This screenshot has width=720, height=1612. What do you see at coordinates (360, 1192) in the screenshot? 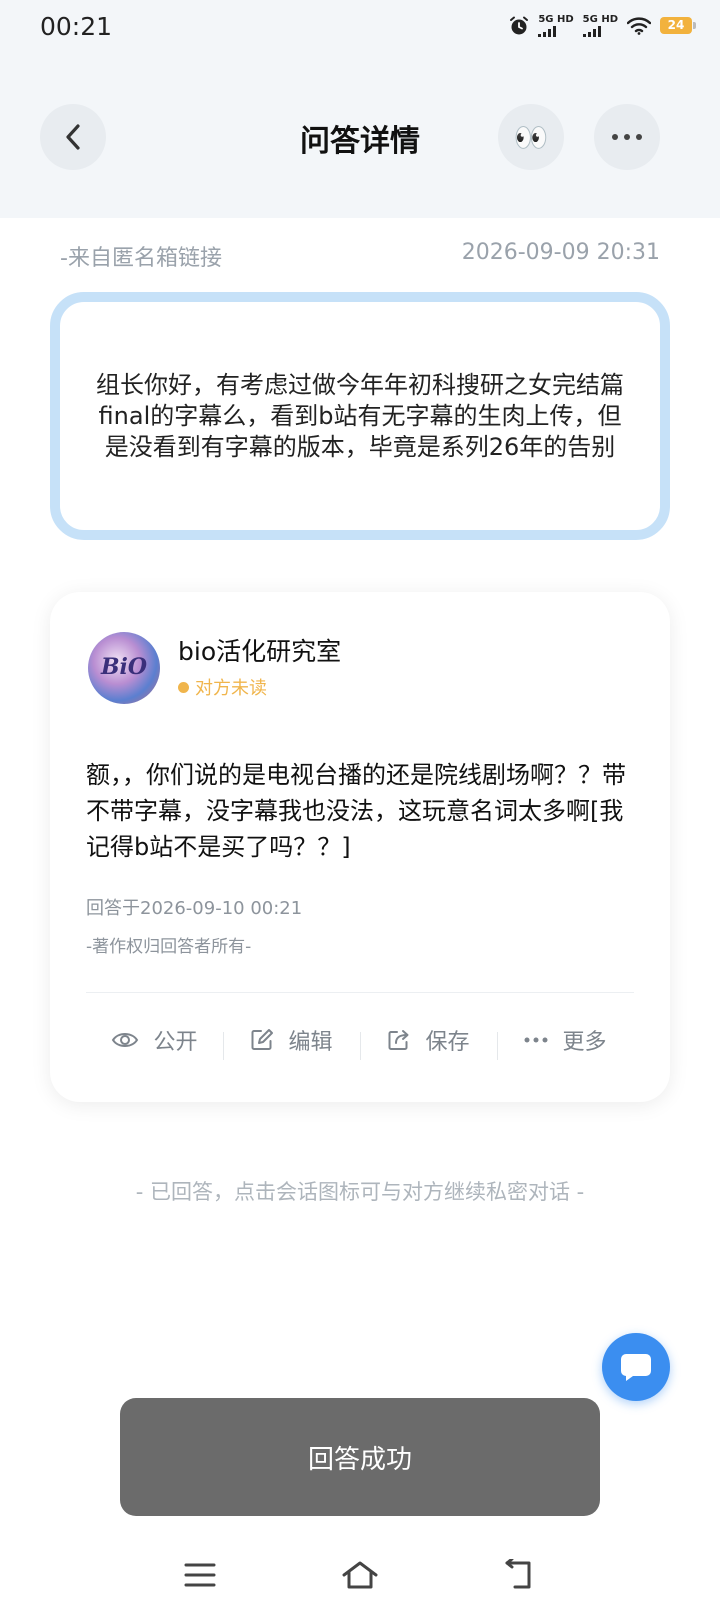
I see `continue-chat-hint: - 已回答，点击会话图标可与对方继续私密对话 -` at bounding box center [360, 1192].